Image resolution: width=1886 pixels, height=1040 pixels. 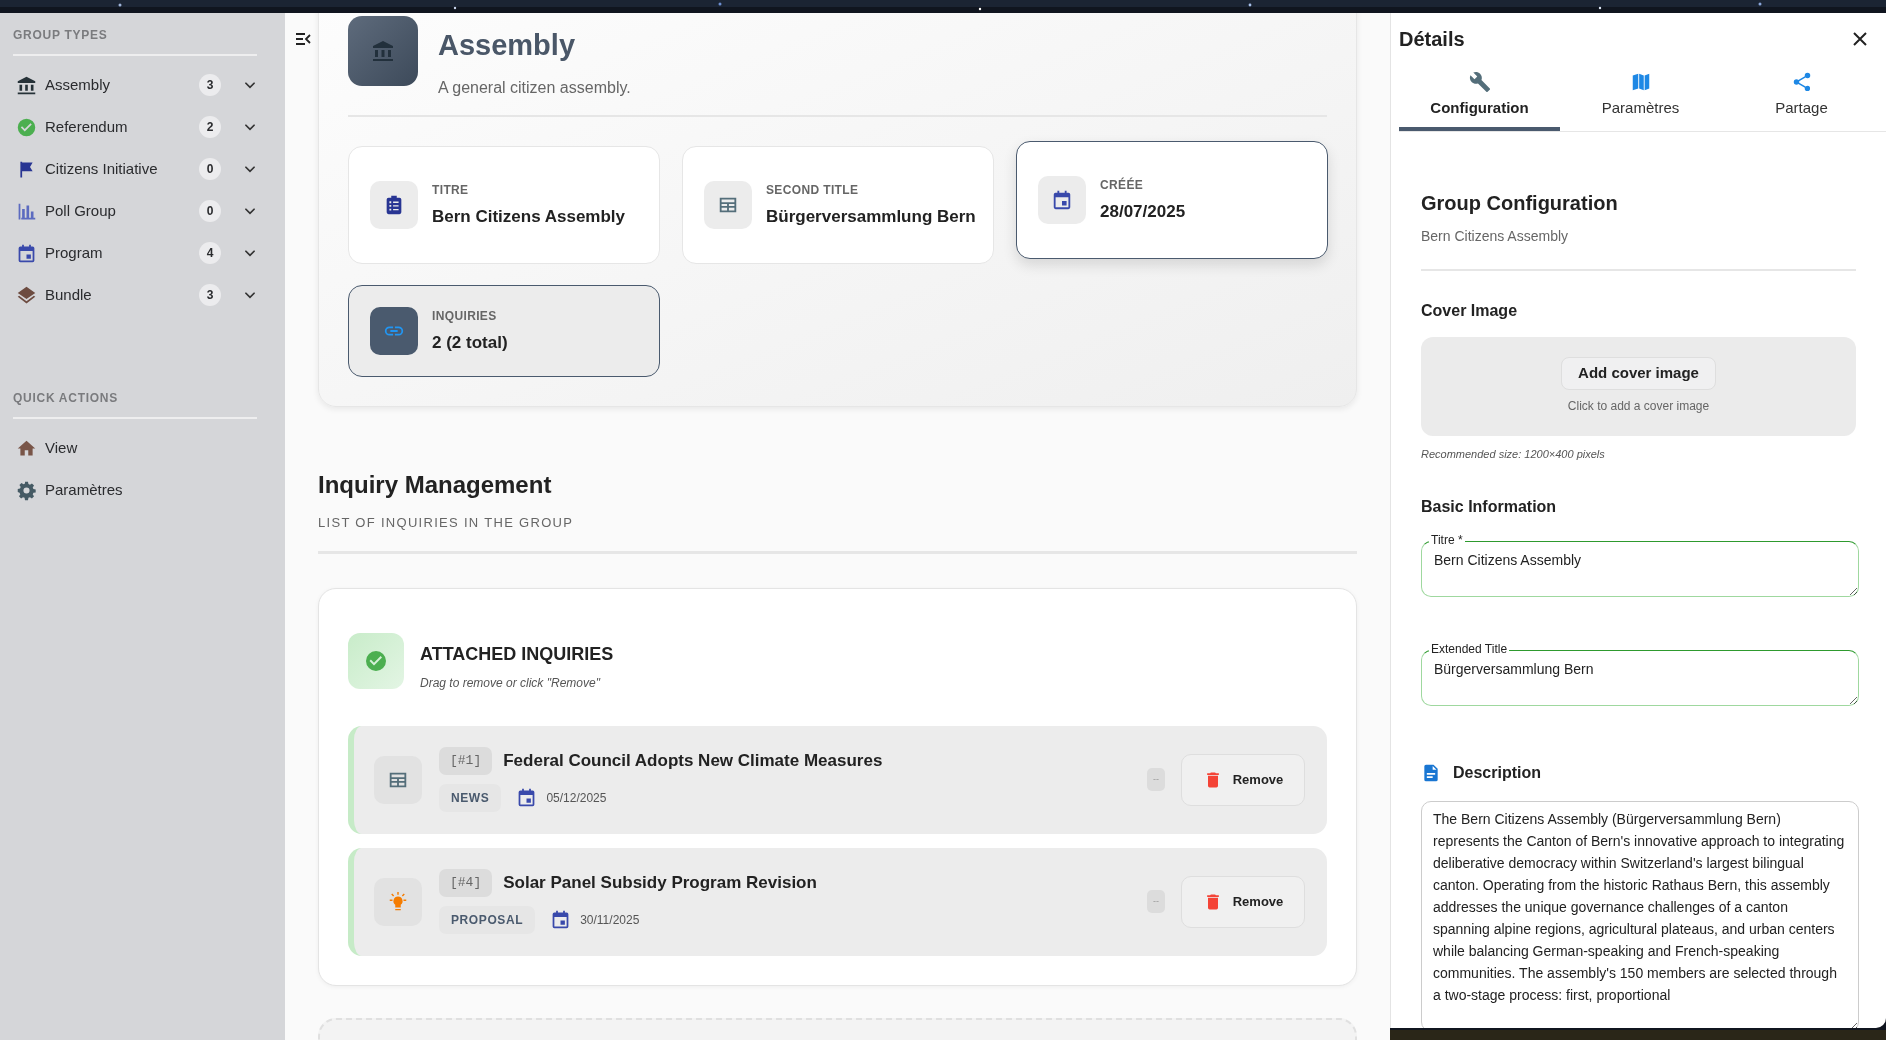 I want to click on panel-title: Détails, so click(x=1432, y=39).